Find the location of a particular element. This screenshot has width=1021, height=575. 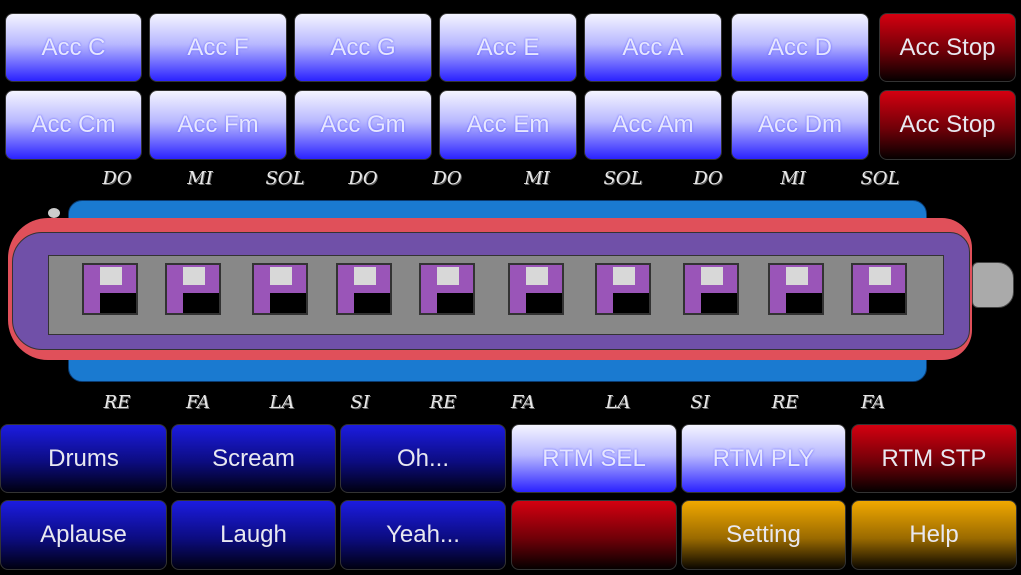

accordion-button: Acc C is located at coordinates (73, 47).